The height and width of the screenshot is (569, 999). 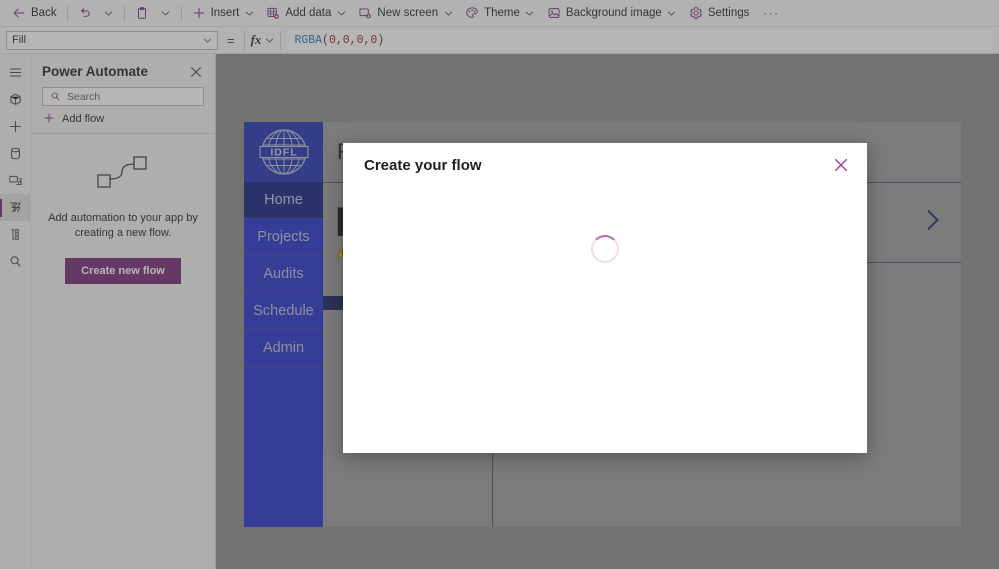 What do you see at coordinates (15, 99) in the screenshot?
I see `tree-view-icon` at bounding box center [15, 99].